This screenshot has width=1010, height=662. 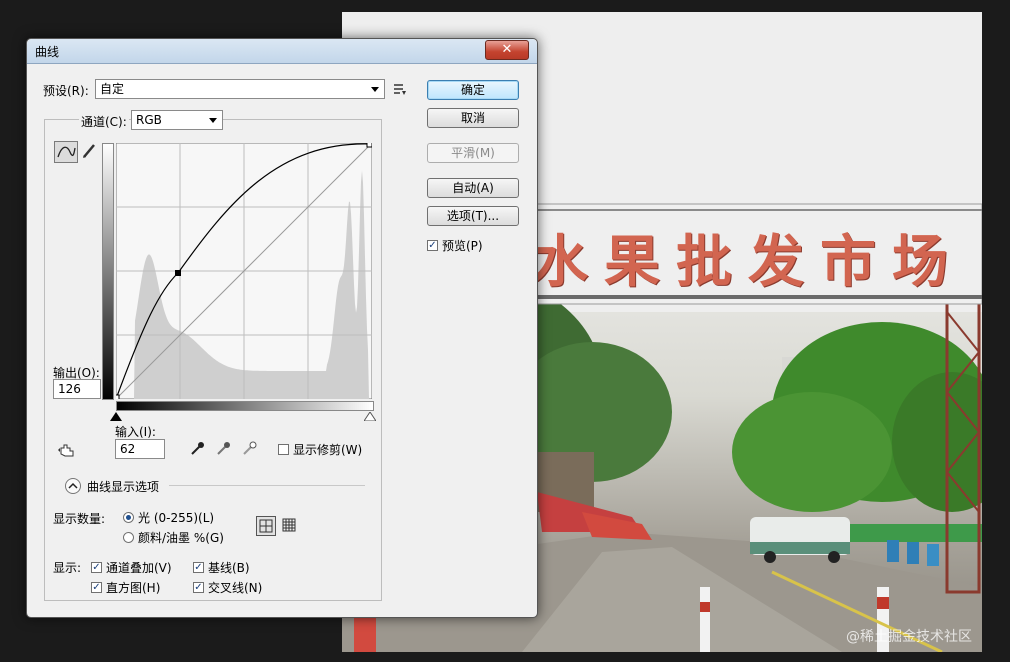 What do you see at coordinates (79, 519) in the screenshot?
I see `show-amount-label: 显示数量:` at bounding box center [79, 519].